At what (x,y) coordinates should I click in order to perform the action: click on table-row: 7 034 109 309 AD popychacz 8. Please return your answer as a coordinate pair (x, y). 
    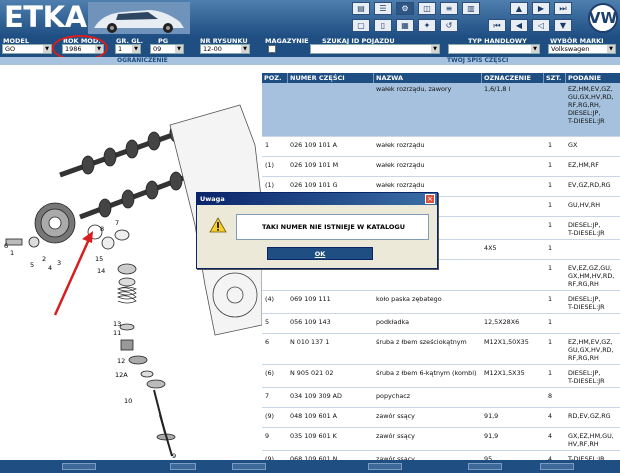
    Looking at the image, I should click on (441, 398).